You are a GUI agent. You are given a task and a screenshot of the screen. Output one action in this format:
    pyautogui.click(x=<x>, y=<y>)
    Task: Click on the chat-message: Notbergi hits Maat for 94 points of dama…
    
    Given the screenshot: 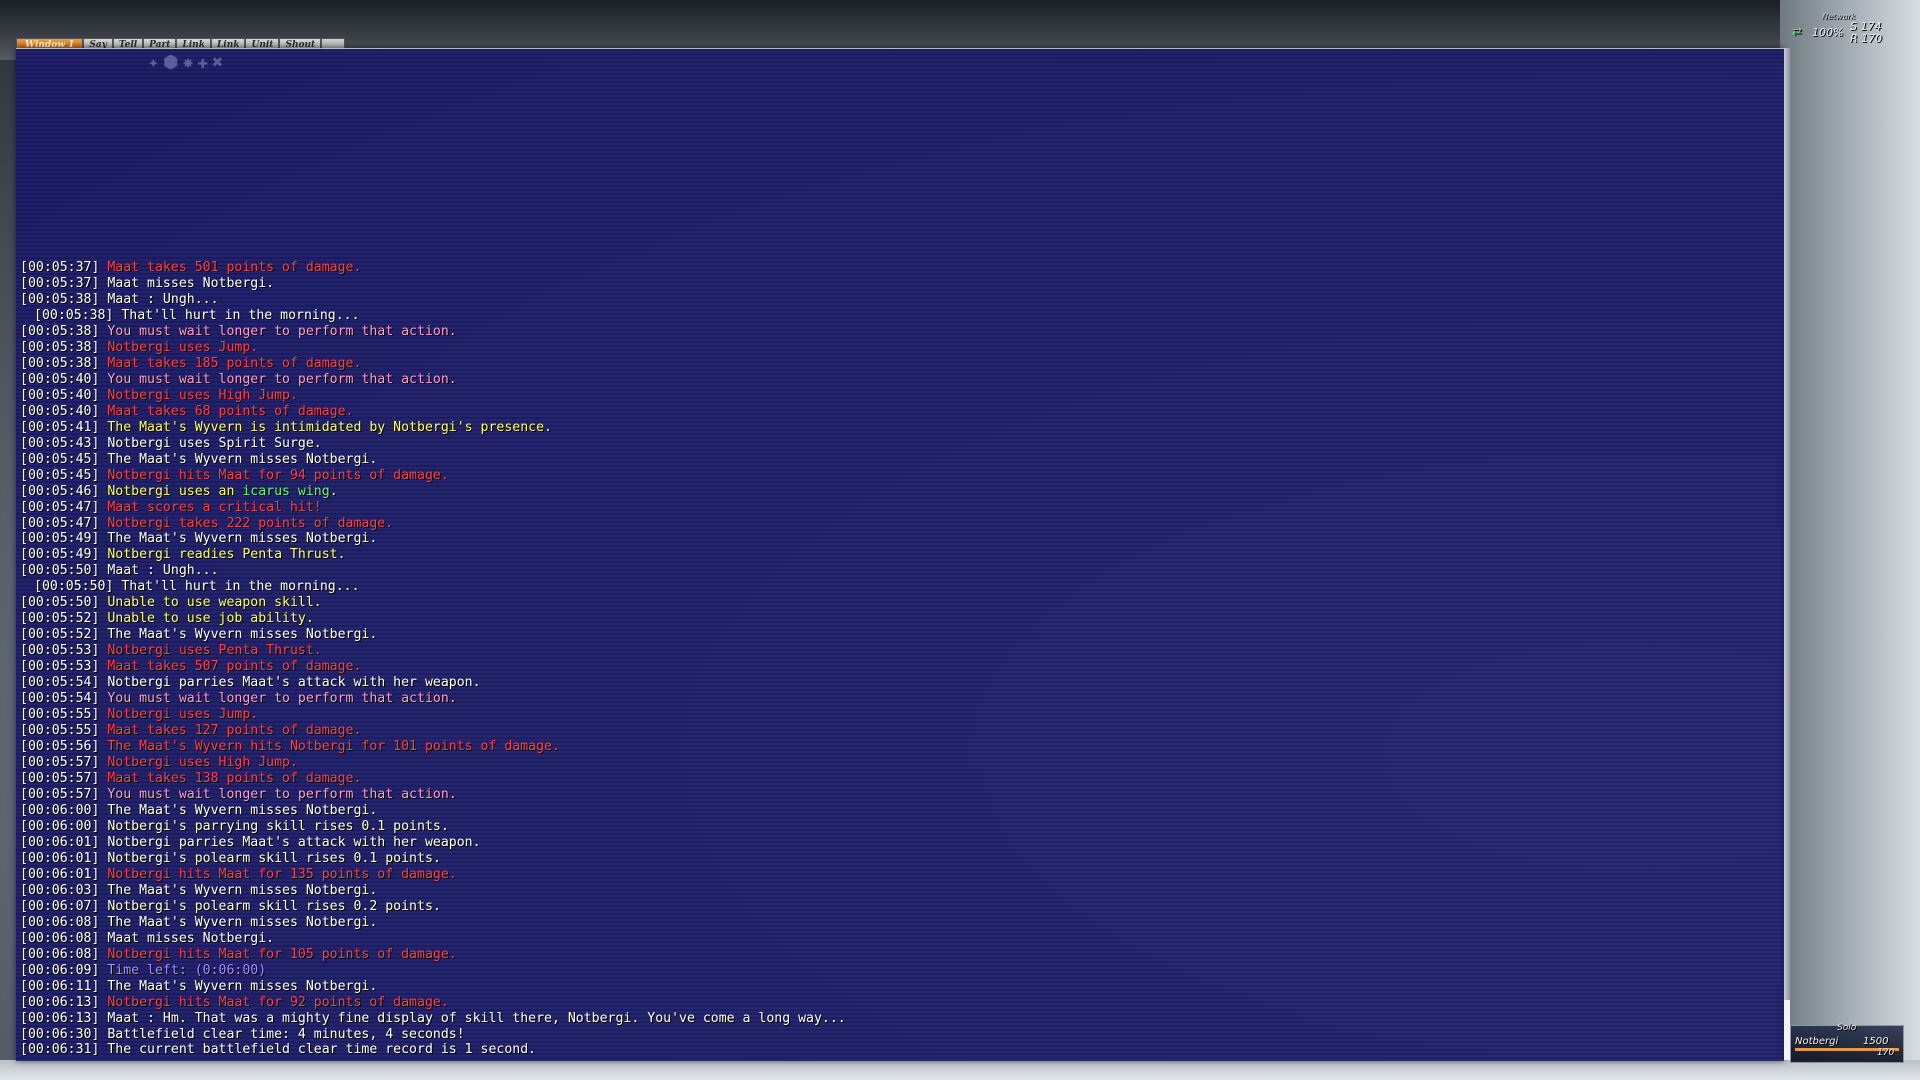 What is the action you would take?
    pyautogui.click(x=278, y=475)
    